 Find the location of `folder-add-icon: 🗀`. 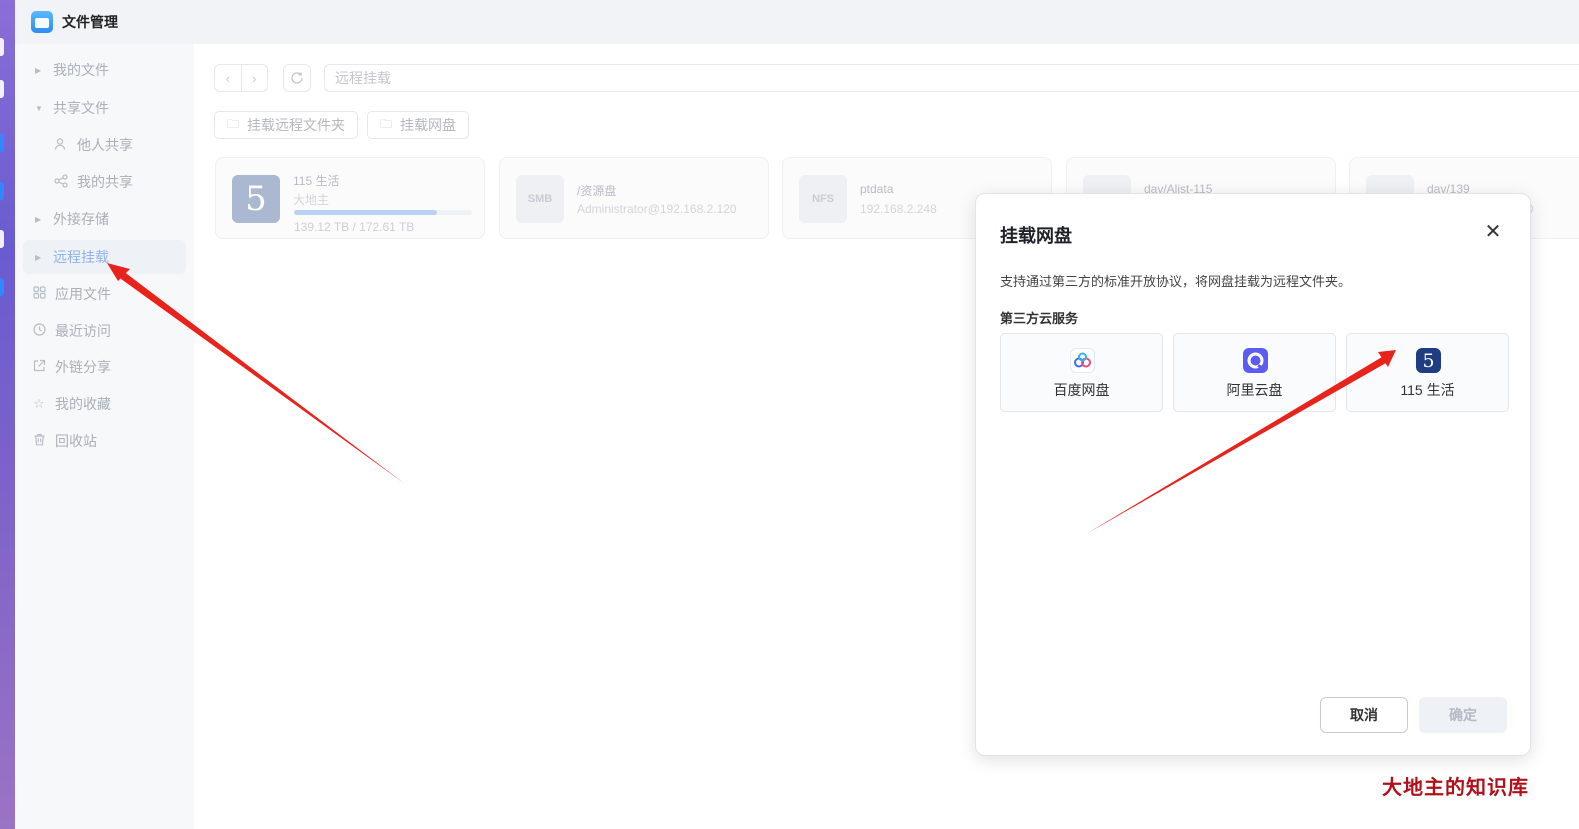

folder-add-icon: 🗀 is located at coordinates (233, 123).